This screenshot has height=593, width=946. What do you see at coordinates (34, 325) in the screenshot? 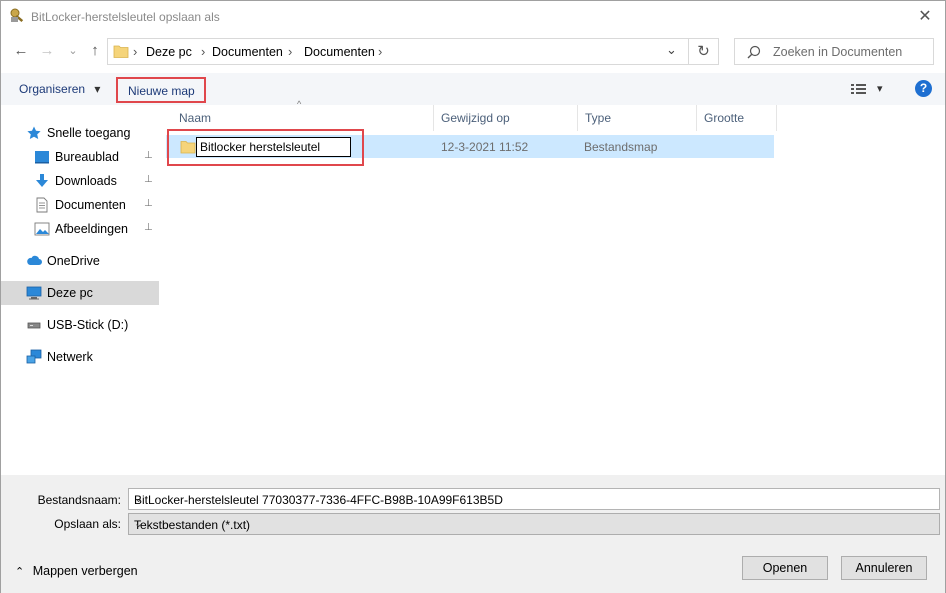
I see `usb-drive-icon` at bounding box center [34, 325].